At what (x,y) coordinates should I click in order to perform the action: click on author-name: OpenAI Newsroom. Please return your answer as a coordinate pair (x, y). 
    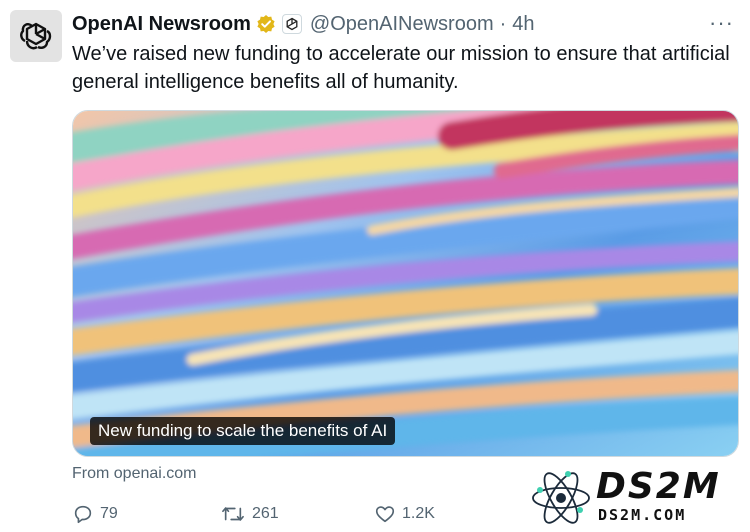
    Looking at the image, I should click on (161, 24).